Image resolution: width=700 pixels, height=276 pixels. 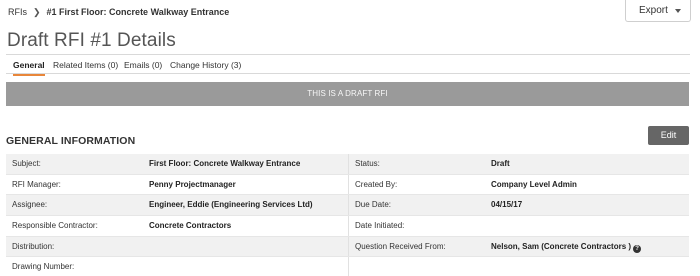 I want to click on tab-related-items: Related Items (0), so click(x=85, y=65).